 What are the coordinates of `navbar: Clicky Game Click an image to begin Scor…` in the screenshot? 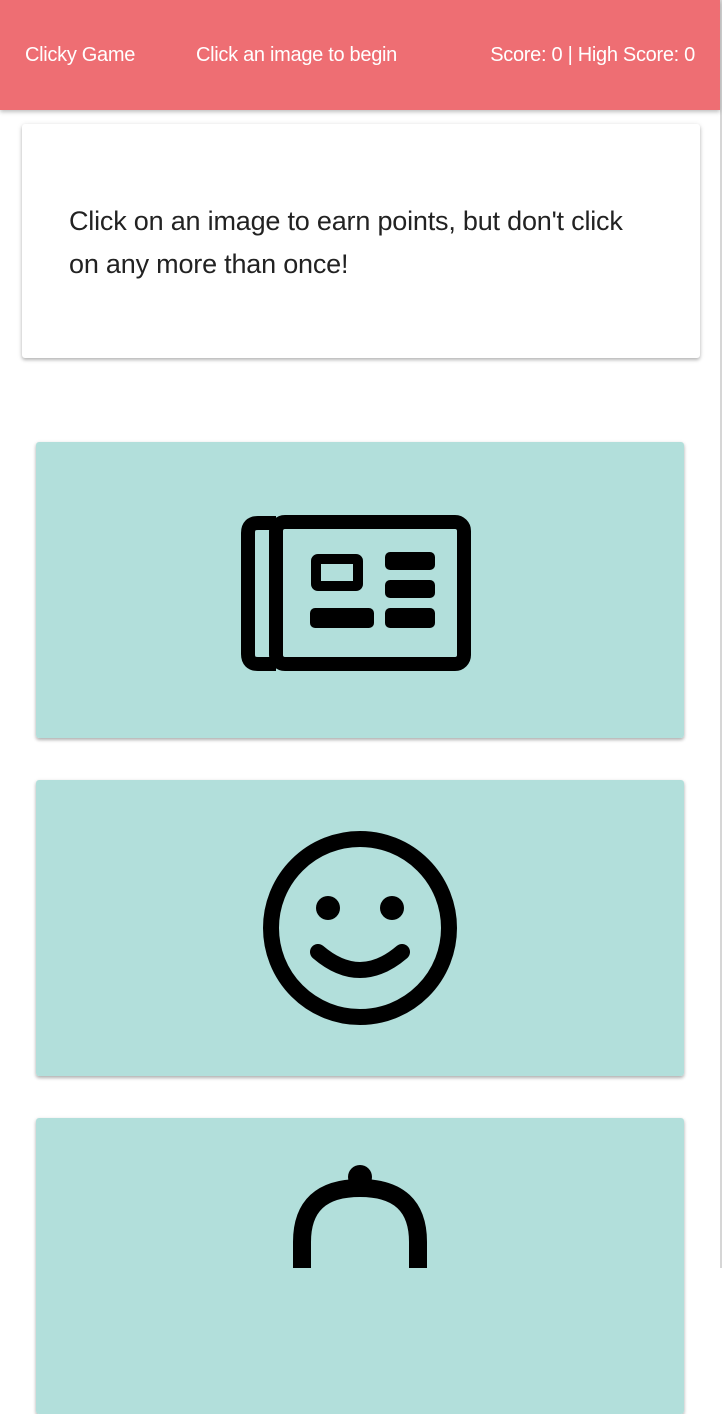 It's located at (360, 55).